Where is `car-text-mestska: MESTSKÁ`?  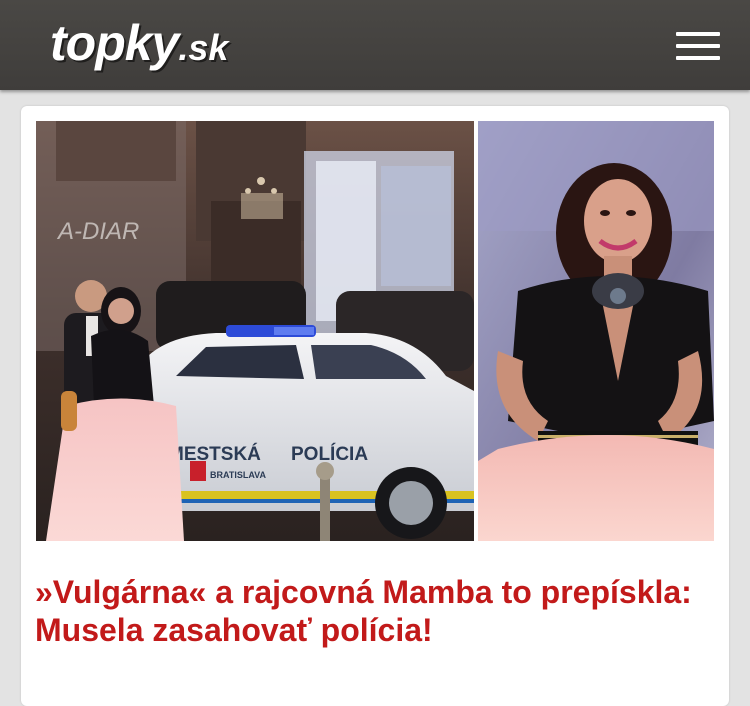
car-text-mestska: MESTSKÁ is located at coordinates (214, 454).